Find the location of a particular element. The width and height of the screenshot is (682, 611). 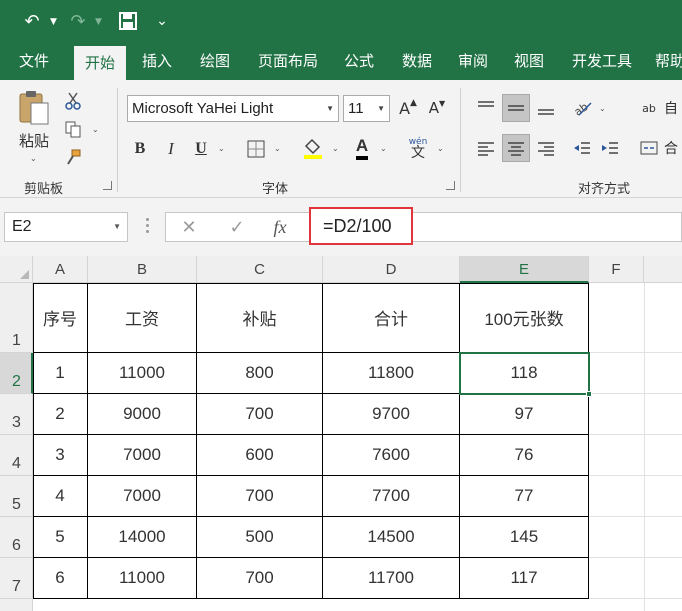

font-launcher-icon is located at coordinates (450, 185).